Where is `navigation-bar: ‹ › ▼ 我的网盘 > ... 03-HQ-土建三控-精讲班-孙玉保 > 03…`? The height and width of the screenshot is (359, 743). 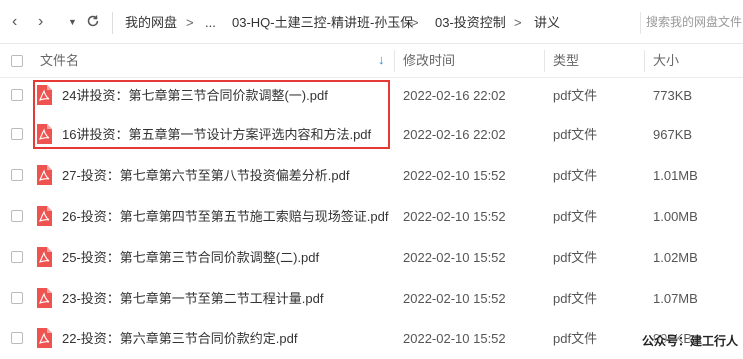 navigation-bar: ‹ › ▼ 我的网盘 > ... 03-HQ-土建三控-精讲班-孙玉保 > 03… is located at coordinates (371, 22).